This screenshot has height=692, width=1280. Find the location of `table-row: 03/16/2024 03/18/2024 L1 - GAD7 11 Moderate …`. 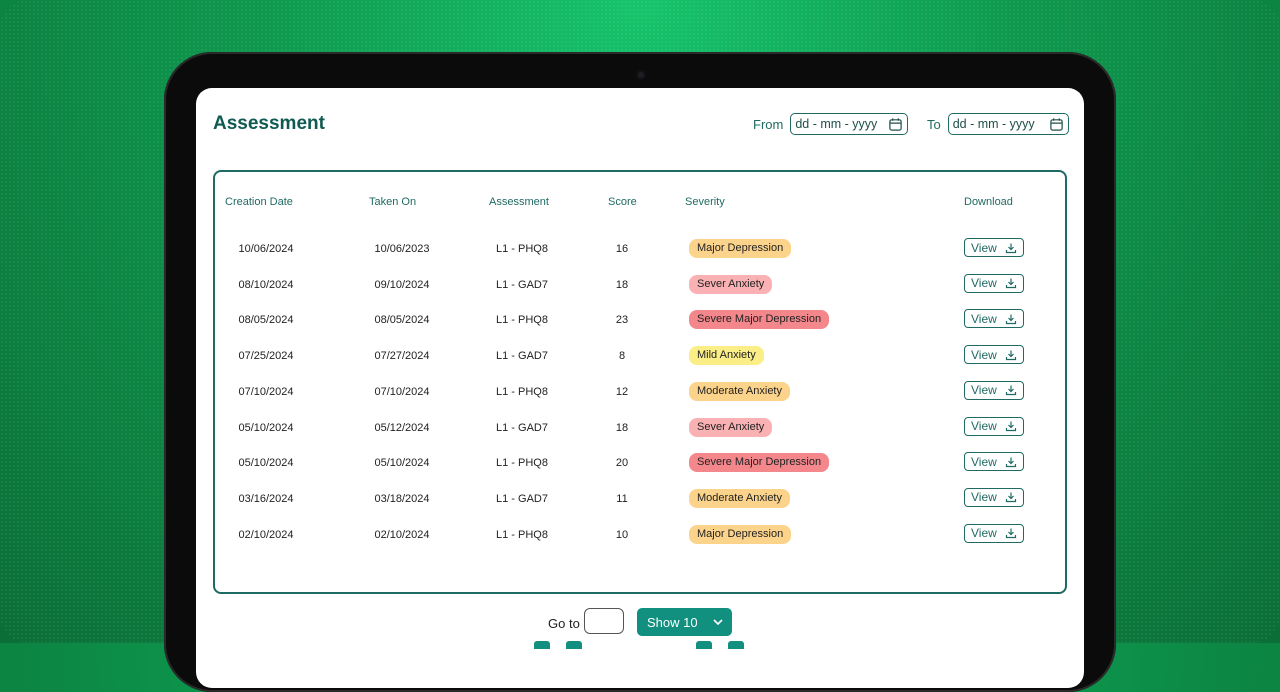

table-row: 03/16/2024 03/18/2024 L1 - GAD7 11 Moderate … is located at coordinates (640, 499).